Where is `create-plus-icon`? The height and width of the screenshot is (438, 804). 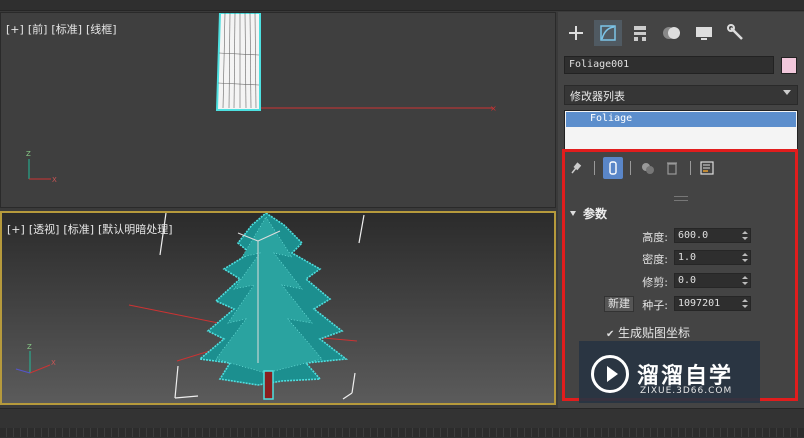 create-plus-icon is located at coordinates (576, 33).